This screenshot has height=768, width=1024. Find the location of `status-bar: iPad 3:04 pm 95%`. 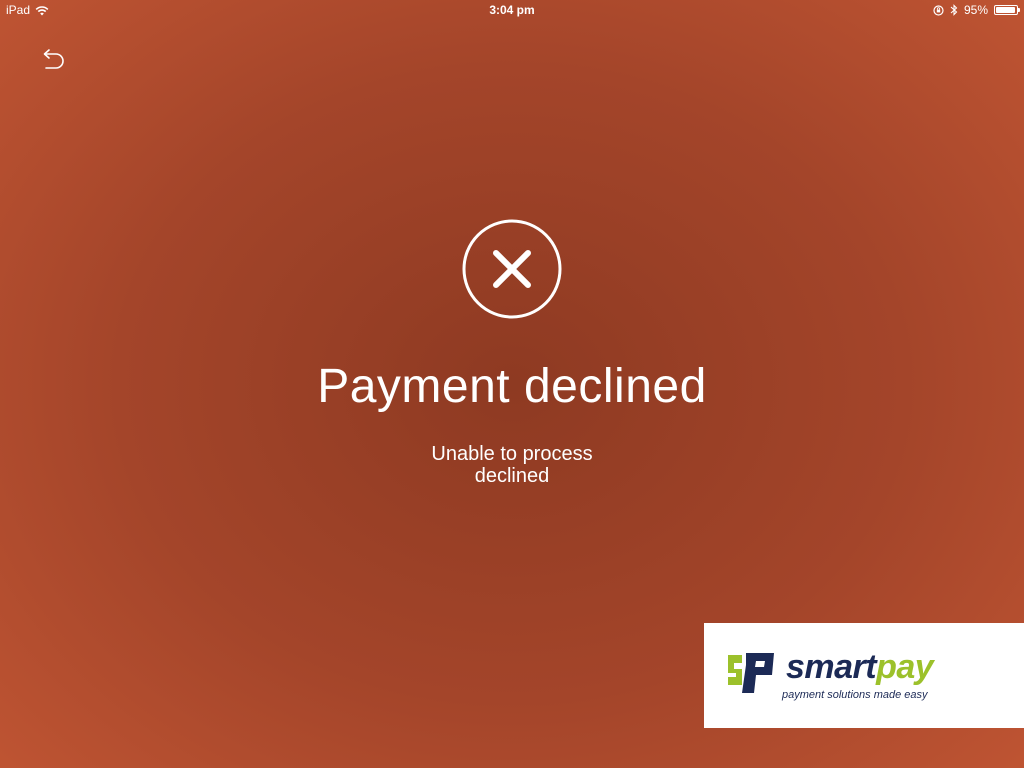

status-bar: iPad 3:04 pm 95% is located at coordinates (512, 10).